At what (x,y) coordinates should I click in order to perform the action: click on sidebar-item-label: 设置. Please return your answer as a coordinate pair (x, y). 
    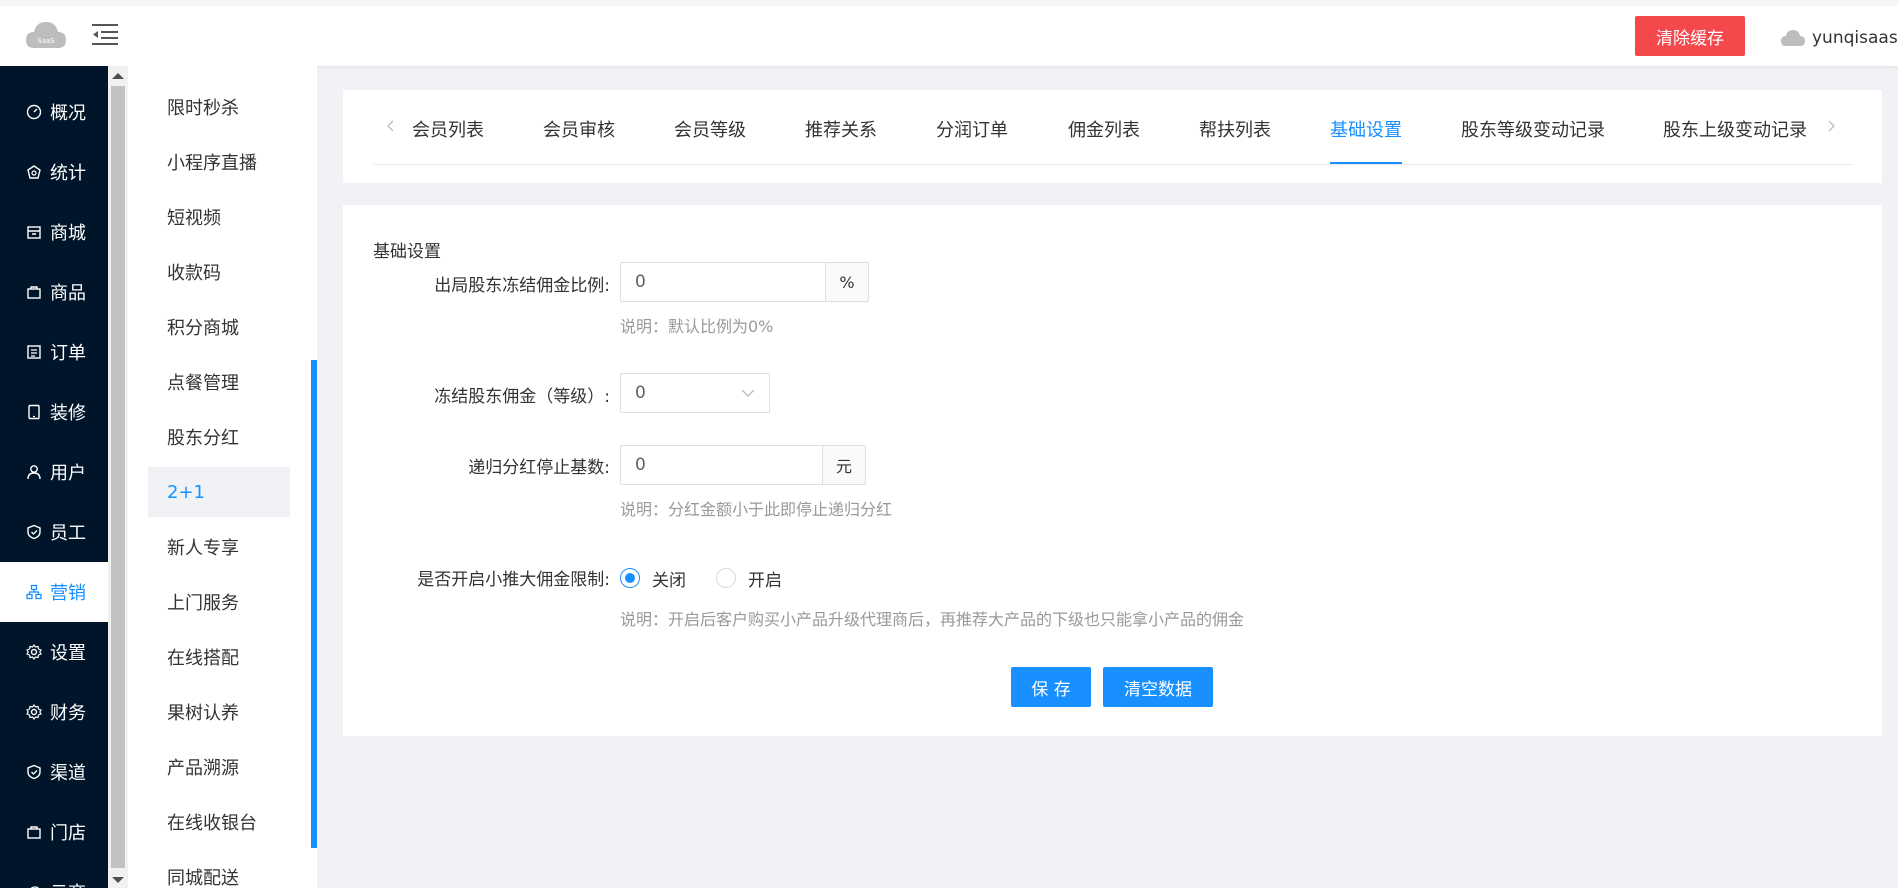
    Looking at the image, I should click on (68, 653).